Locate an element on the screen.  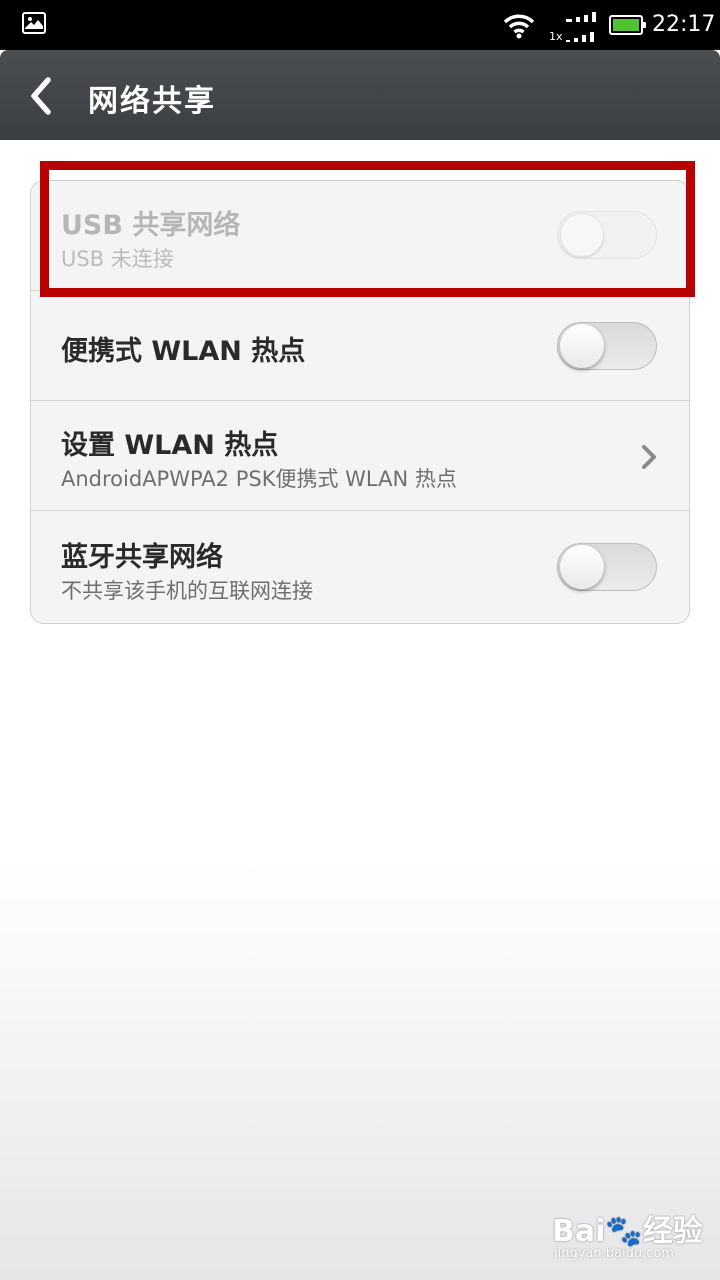
gallery-icon is located at coordinates (34, 23).